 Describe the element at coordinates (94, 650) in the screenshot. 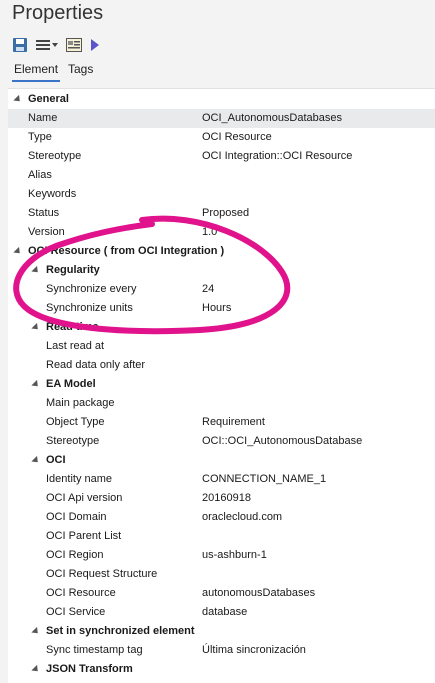

I see `property-key: Sync timestamp tag` at that location.